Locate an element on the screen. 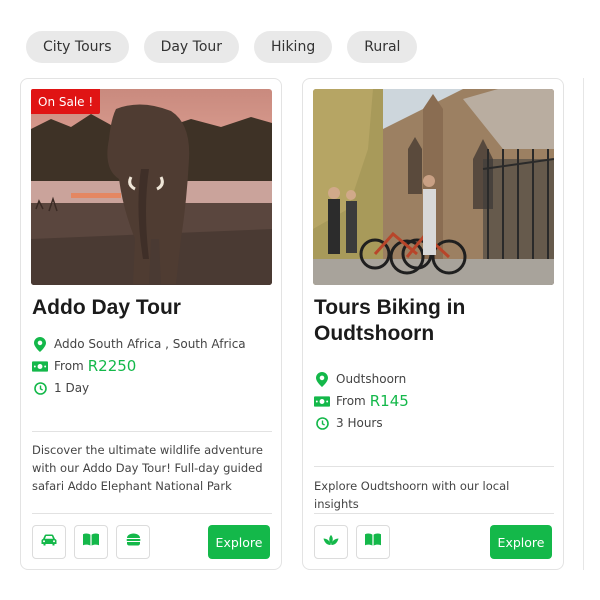 The height and width of the screenshot is (600, 600). tour-photo-elephant is located at coordinates (151, 187).